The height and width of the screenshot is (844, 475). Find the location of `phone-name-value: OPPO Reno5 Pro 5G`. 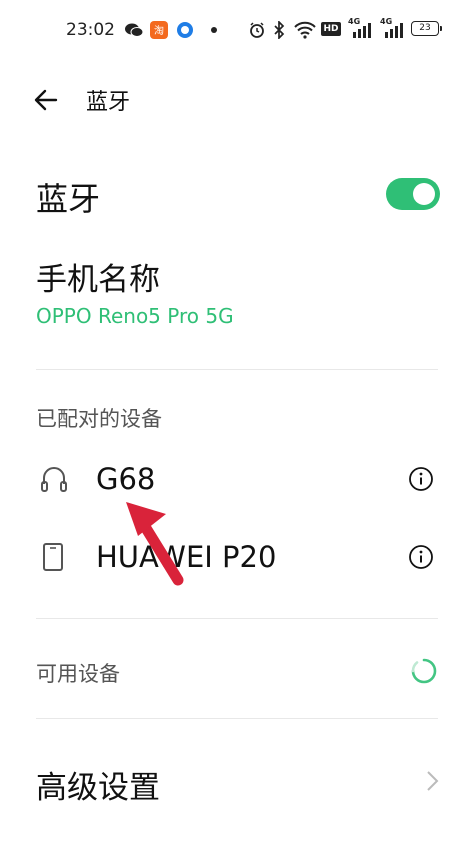

phone-name-value: OPPO Reno5 Pro 5G is located at coordinates (135, 316).